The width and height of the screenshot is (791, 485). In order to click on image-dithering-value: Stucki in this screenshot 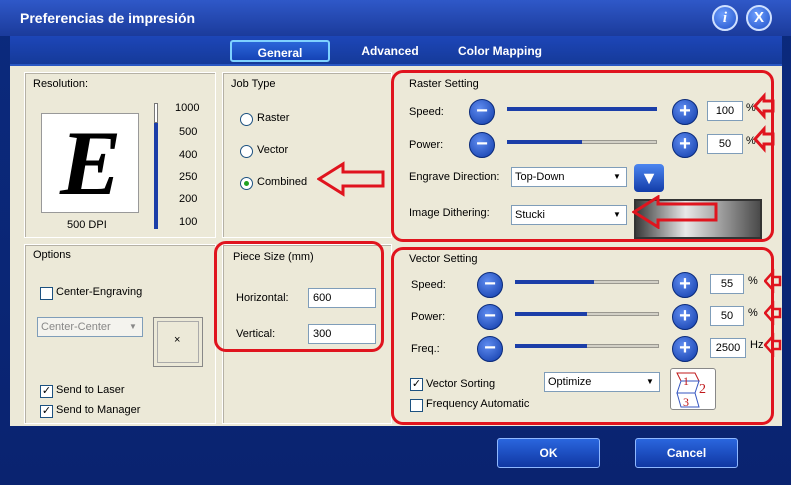, I will do `click(530, 215)`.